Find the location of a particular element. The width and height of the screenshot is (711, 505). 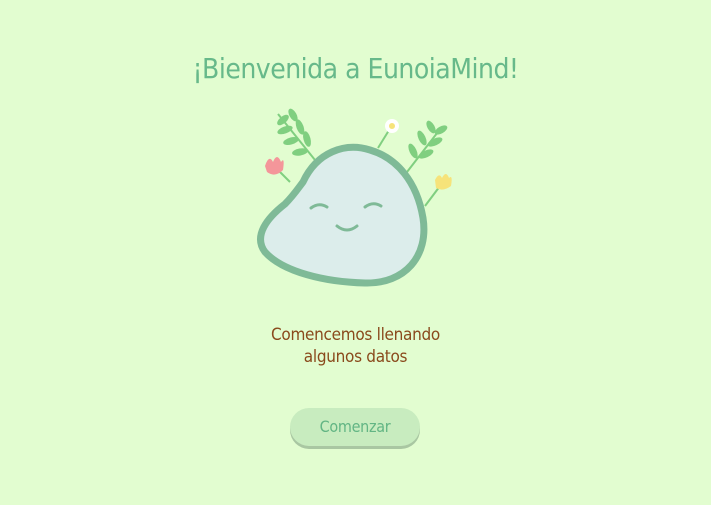

yellow-tulip is located at coordinates (438, 190).